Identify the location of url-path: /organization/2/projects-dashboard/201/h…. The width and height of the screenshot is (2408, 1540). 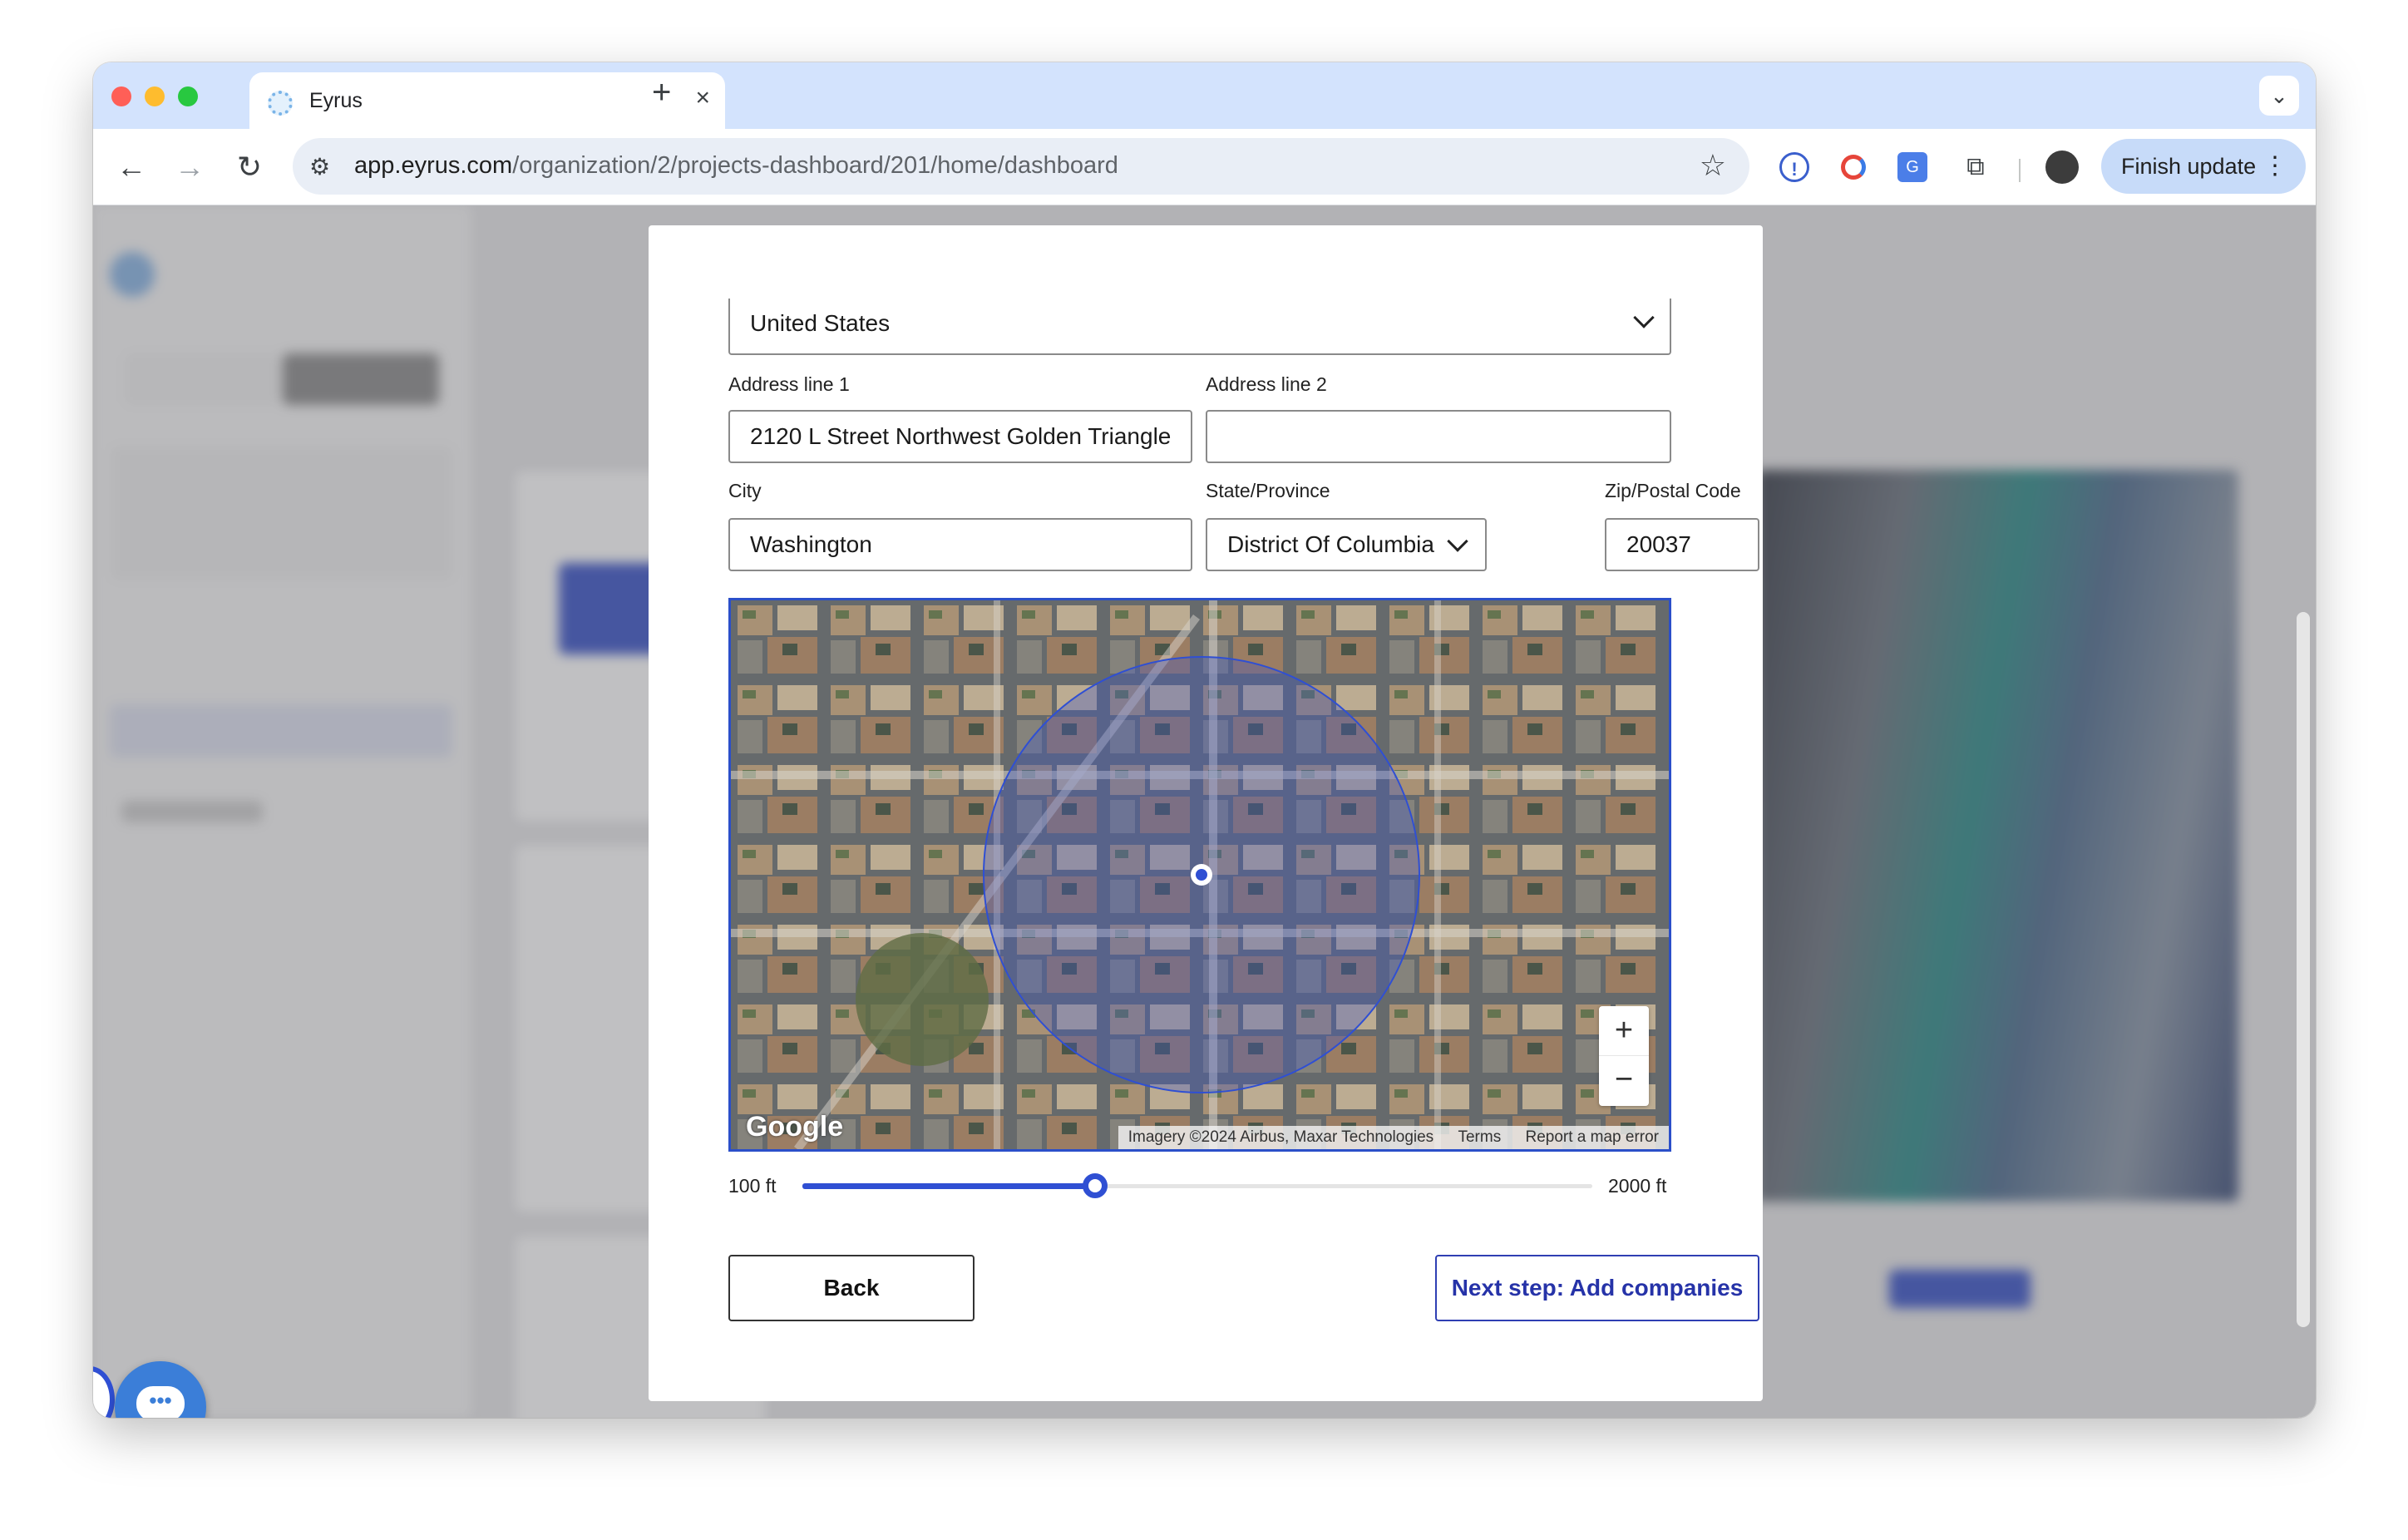
(815, 166).